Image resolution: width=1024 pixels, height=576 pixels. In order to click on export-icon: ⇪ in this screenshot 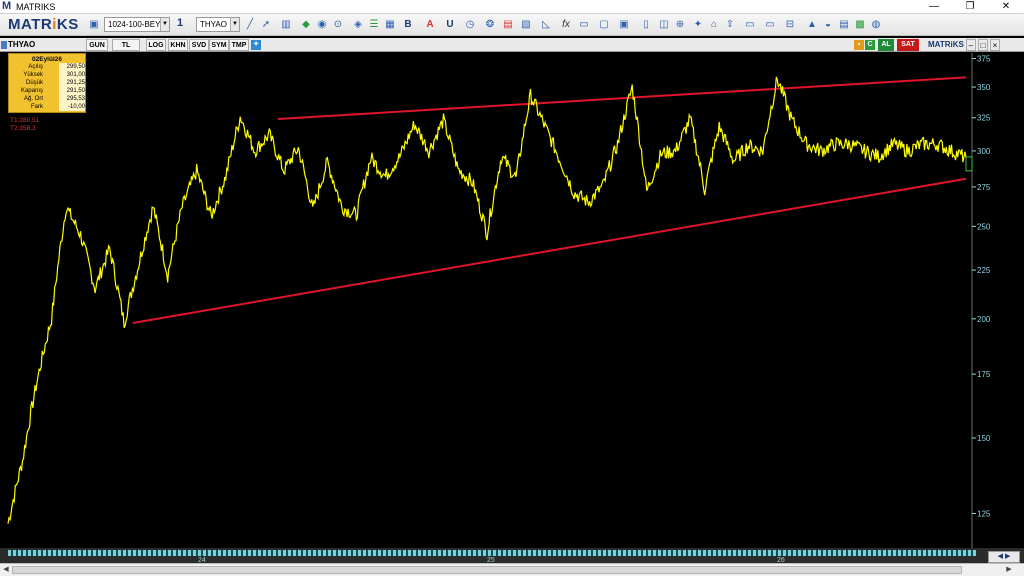, I will do `click(730, 24)`.